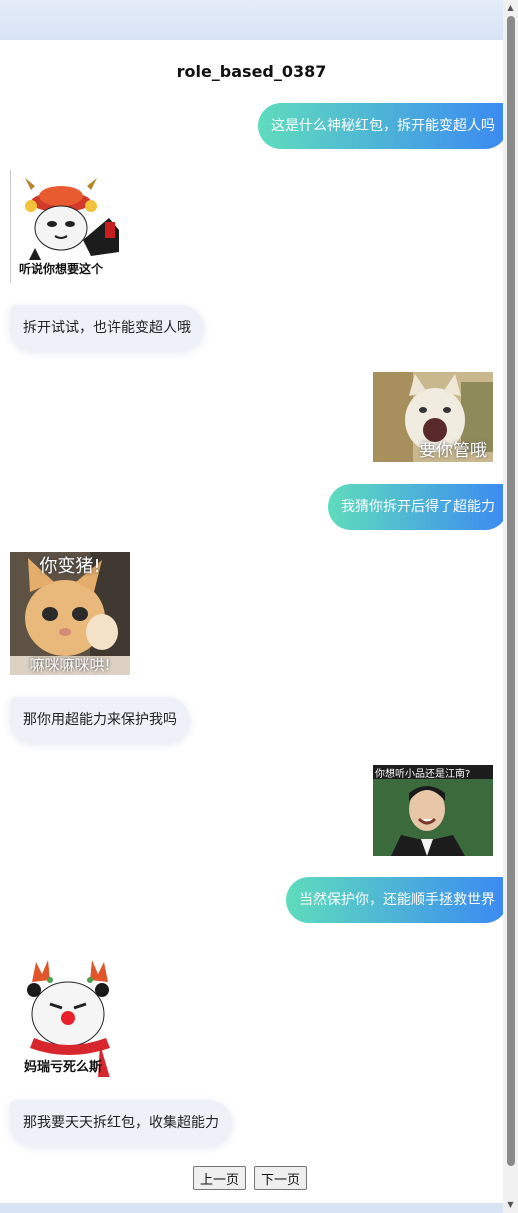 This screenshot has height=1213, width=518. Describe the element at coordinates (433, 417) in the screenshot. I see `cat-sticker: 要你管哦` at that location.